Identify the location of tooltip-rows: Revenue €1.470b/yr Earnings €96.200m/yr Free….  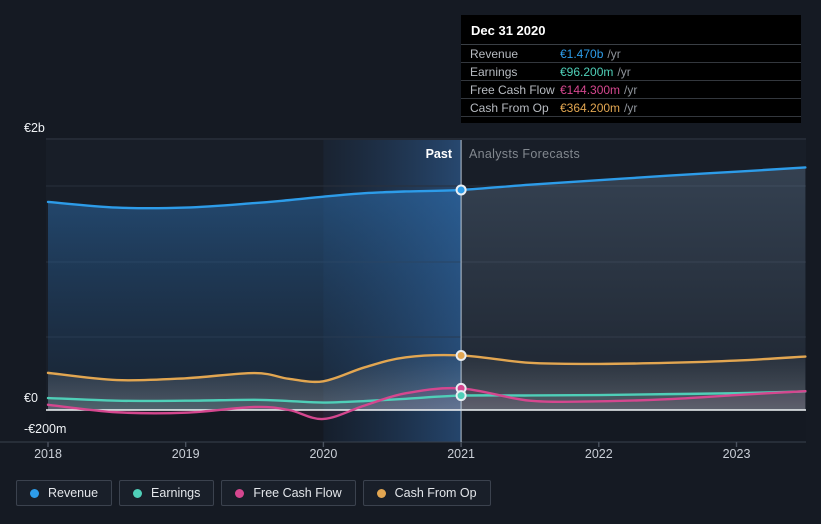
(631, 81).